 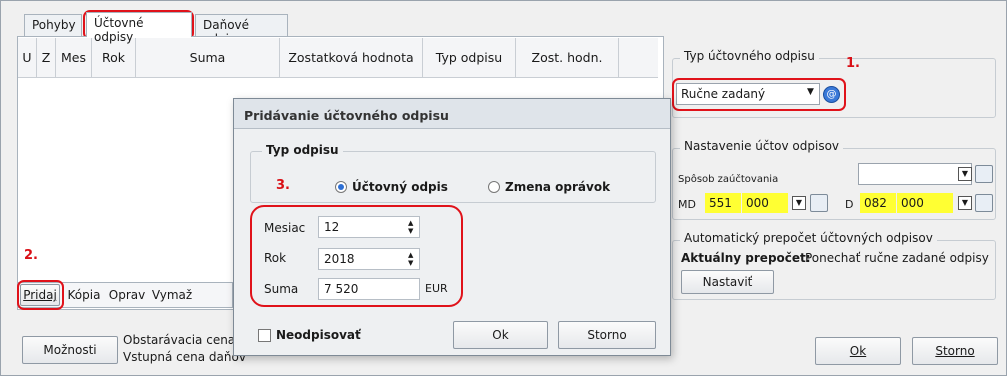 I want to click on radio-accounting, so click(x=341, y=187).